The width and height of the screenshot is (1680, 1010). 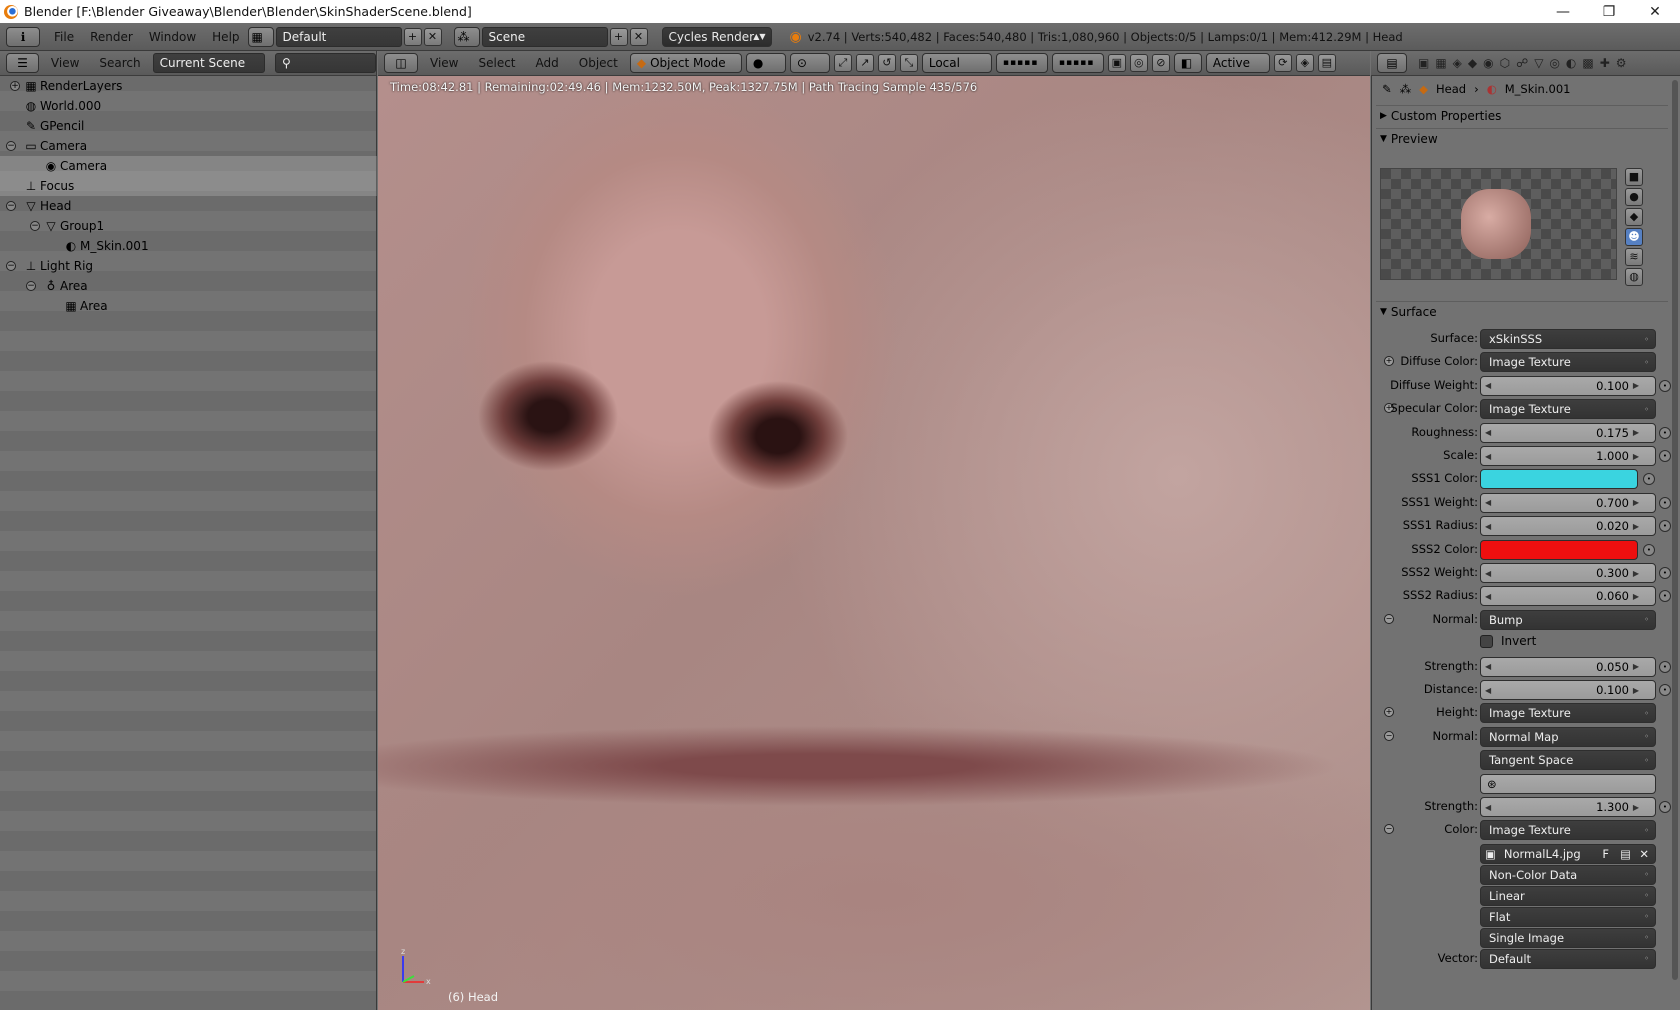 What do you see at coordinates (716, 36) in the screenshot?
I see `render-engine-dropdown: Cycles Render ▲▼` at bounding box center [716, 36].